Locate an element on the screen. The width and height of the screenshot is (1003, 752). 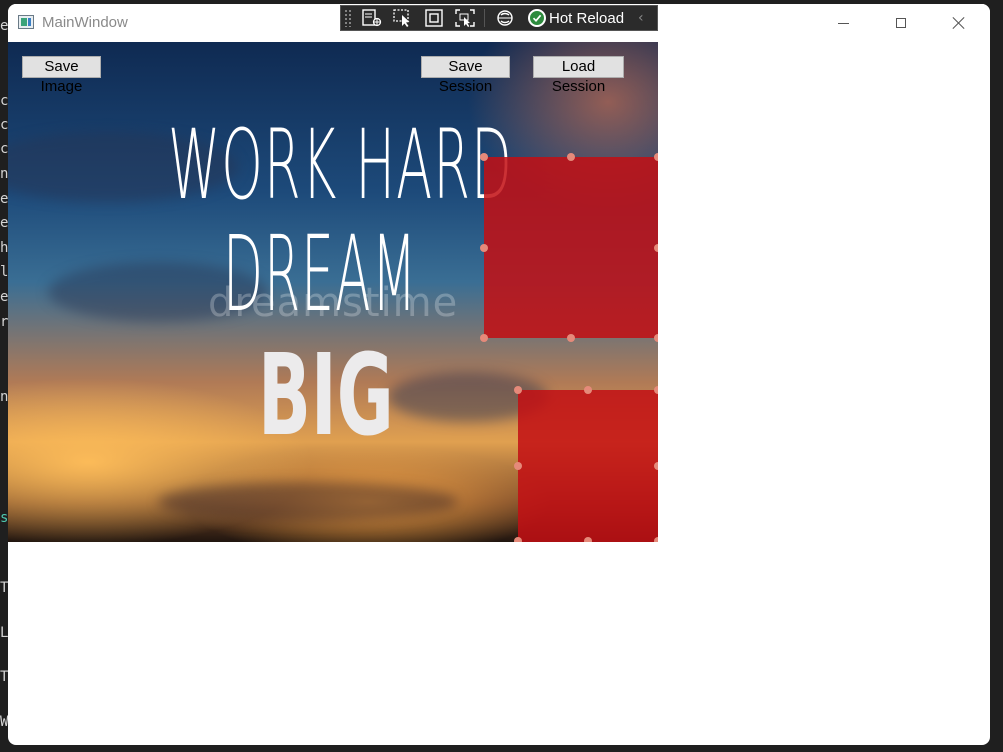
hot-reload-label: Hot Reload is located at coordinates (587, 18).